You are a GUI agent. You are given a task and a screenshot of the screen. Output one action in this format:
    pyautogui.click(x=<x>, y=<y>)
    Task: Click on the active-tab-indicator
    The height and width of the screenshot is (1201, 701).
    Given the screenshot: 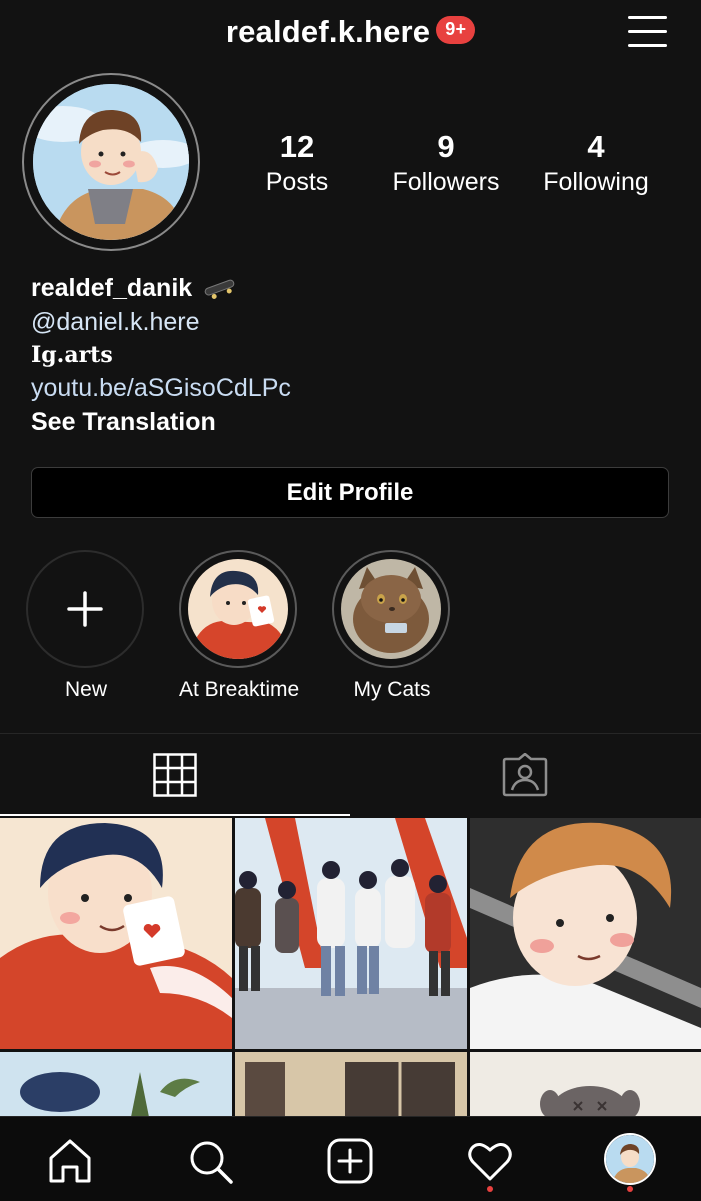 What is the action you would take?
    pyautogui.click(x=175, y=815)
    